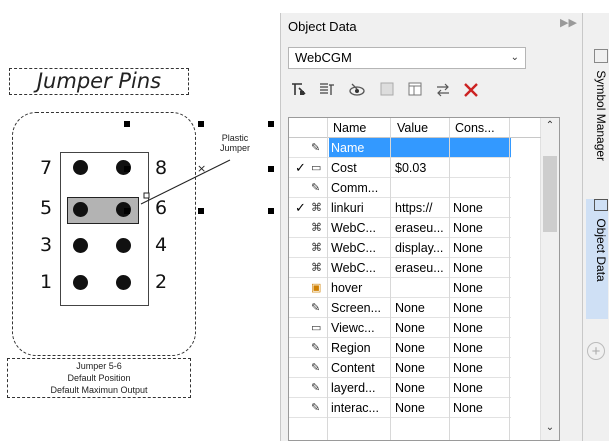  I want to click on tab-object-data: Object Data, so click(597, 259).